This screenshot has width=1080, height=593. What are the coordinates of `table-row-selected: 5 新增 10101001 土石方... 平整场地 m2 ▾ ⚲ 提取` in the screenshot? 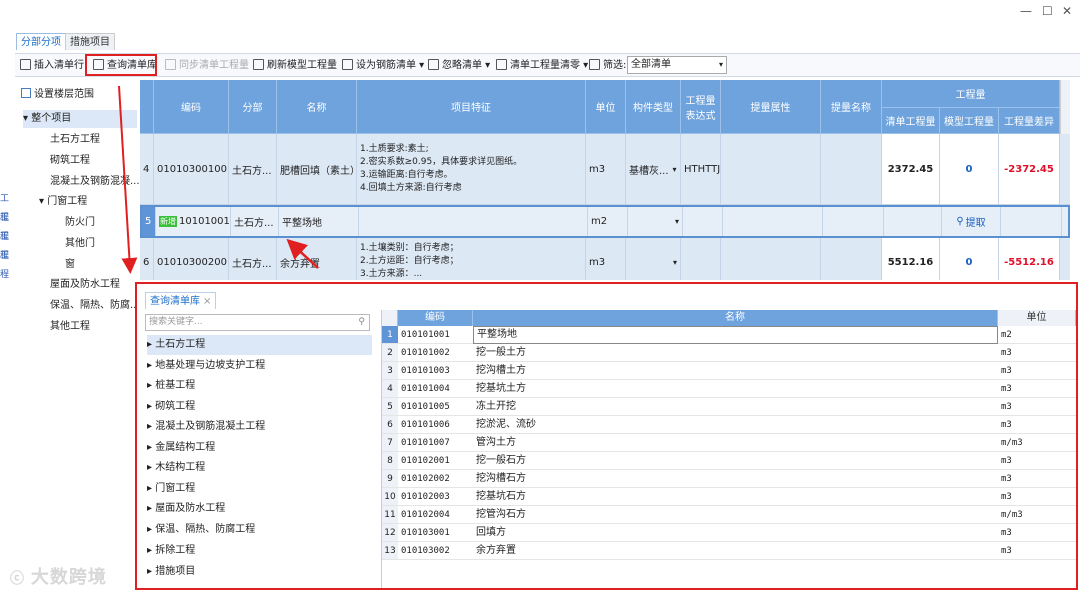 It's located at (605, 221).